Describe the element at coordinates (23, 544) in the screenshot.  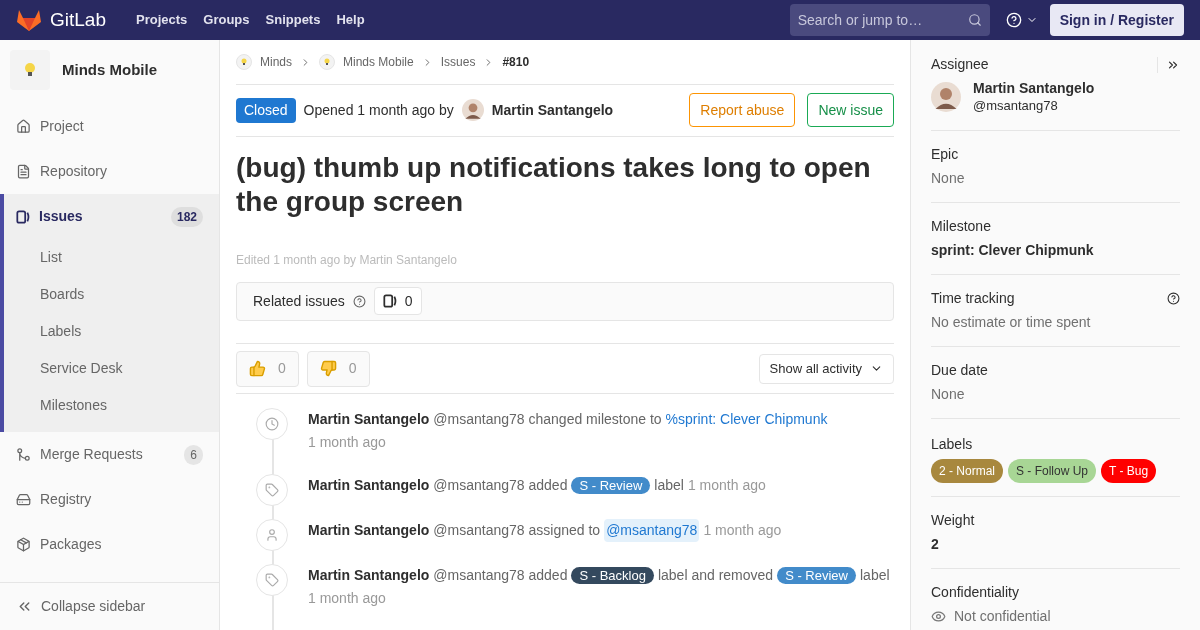
I see `package-icon` at that location.